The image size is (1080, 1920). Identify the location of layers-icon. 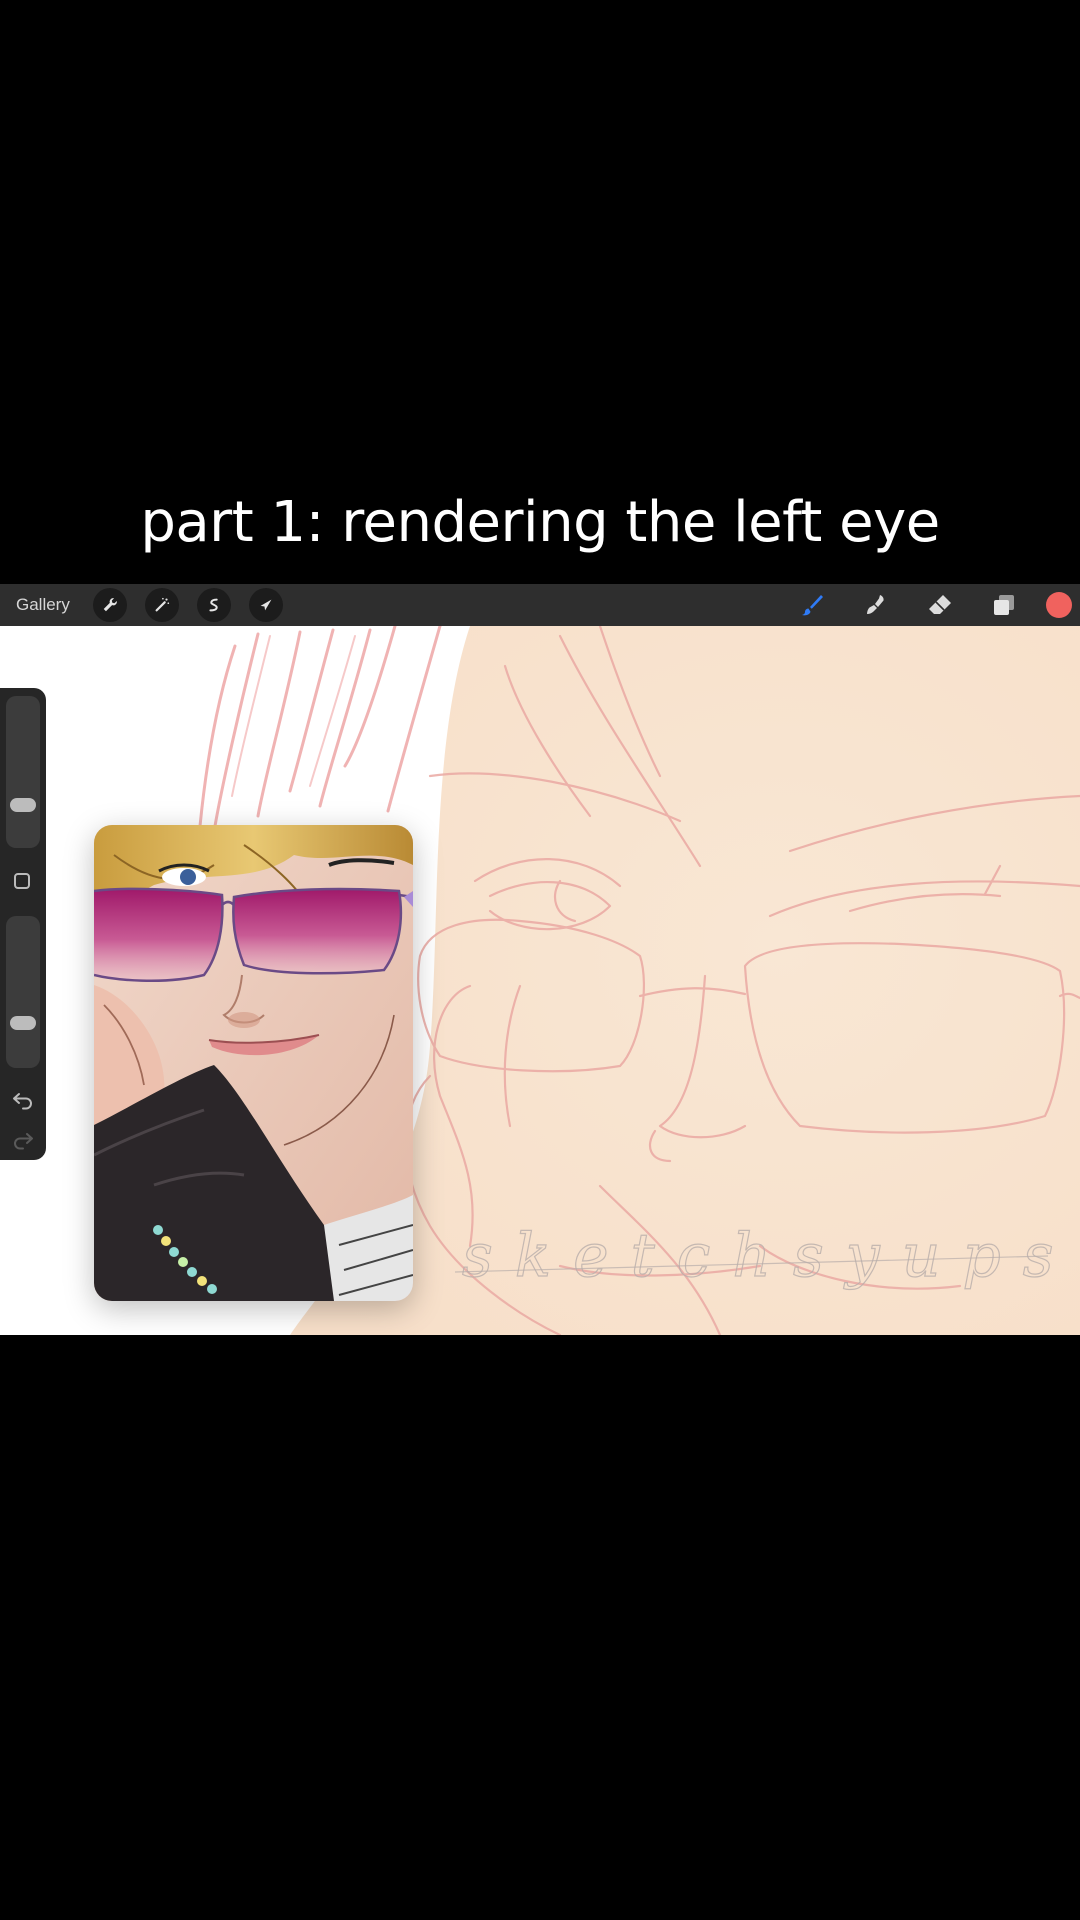
(1004, 605).